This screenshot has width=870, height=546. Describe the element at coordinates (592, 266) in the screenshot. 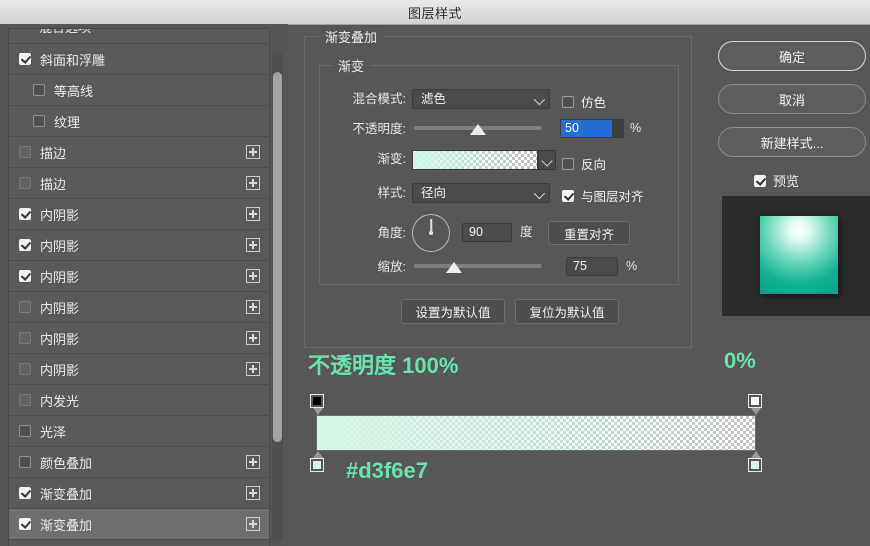

I see `scale-input: 75` at that location.